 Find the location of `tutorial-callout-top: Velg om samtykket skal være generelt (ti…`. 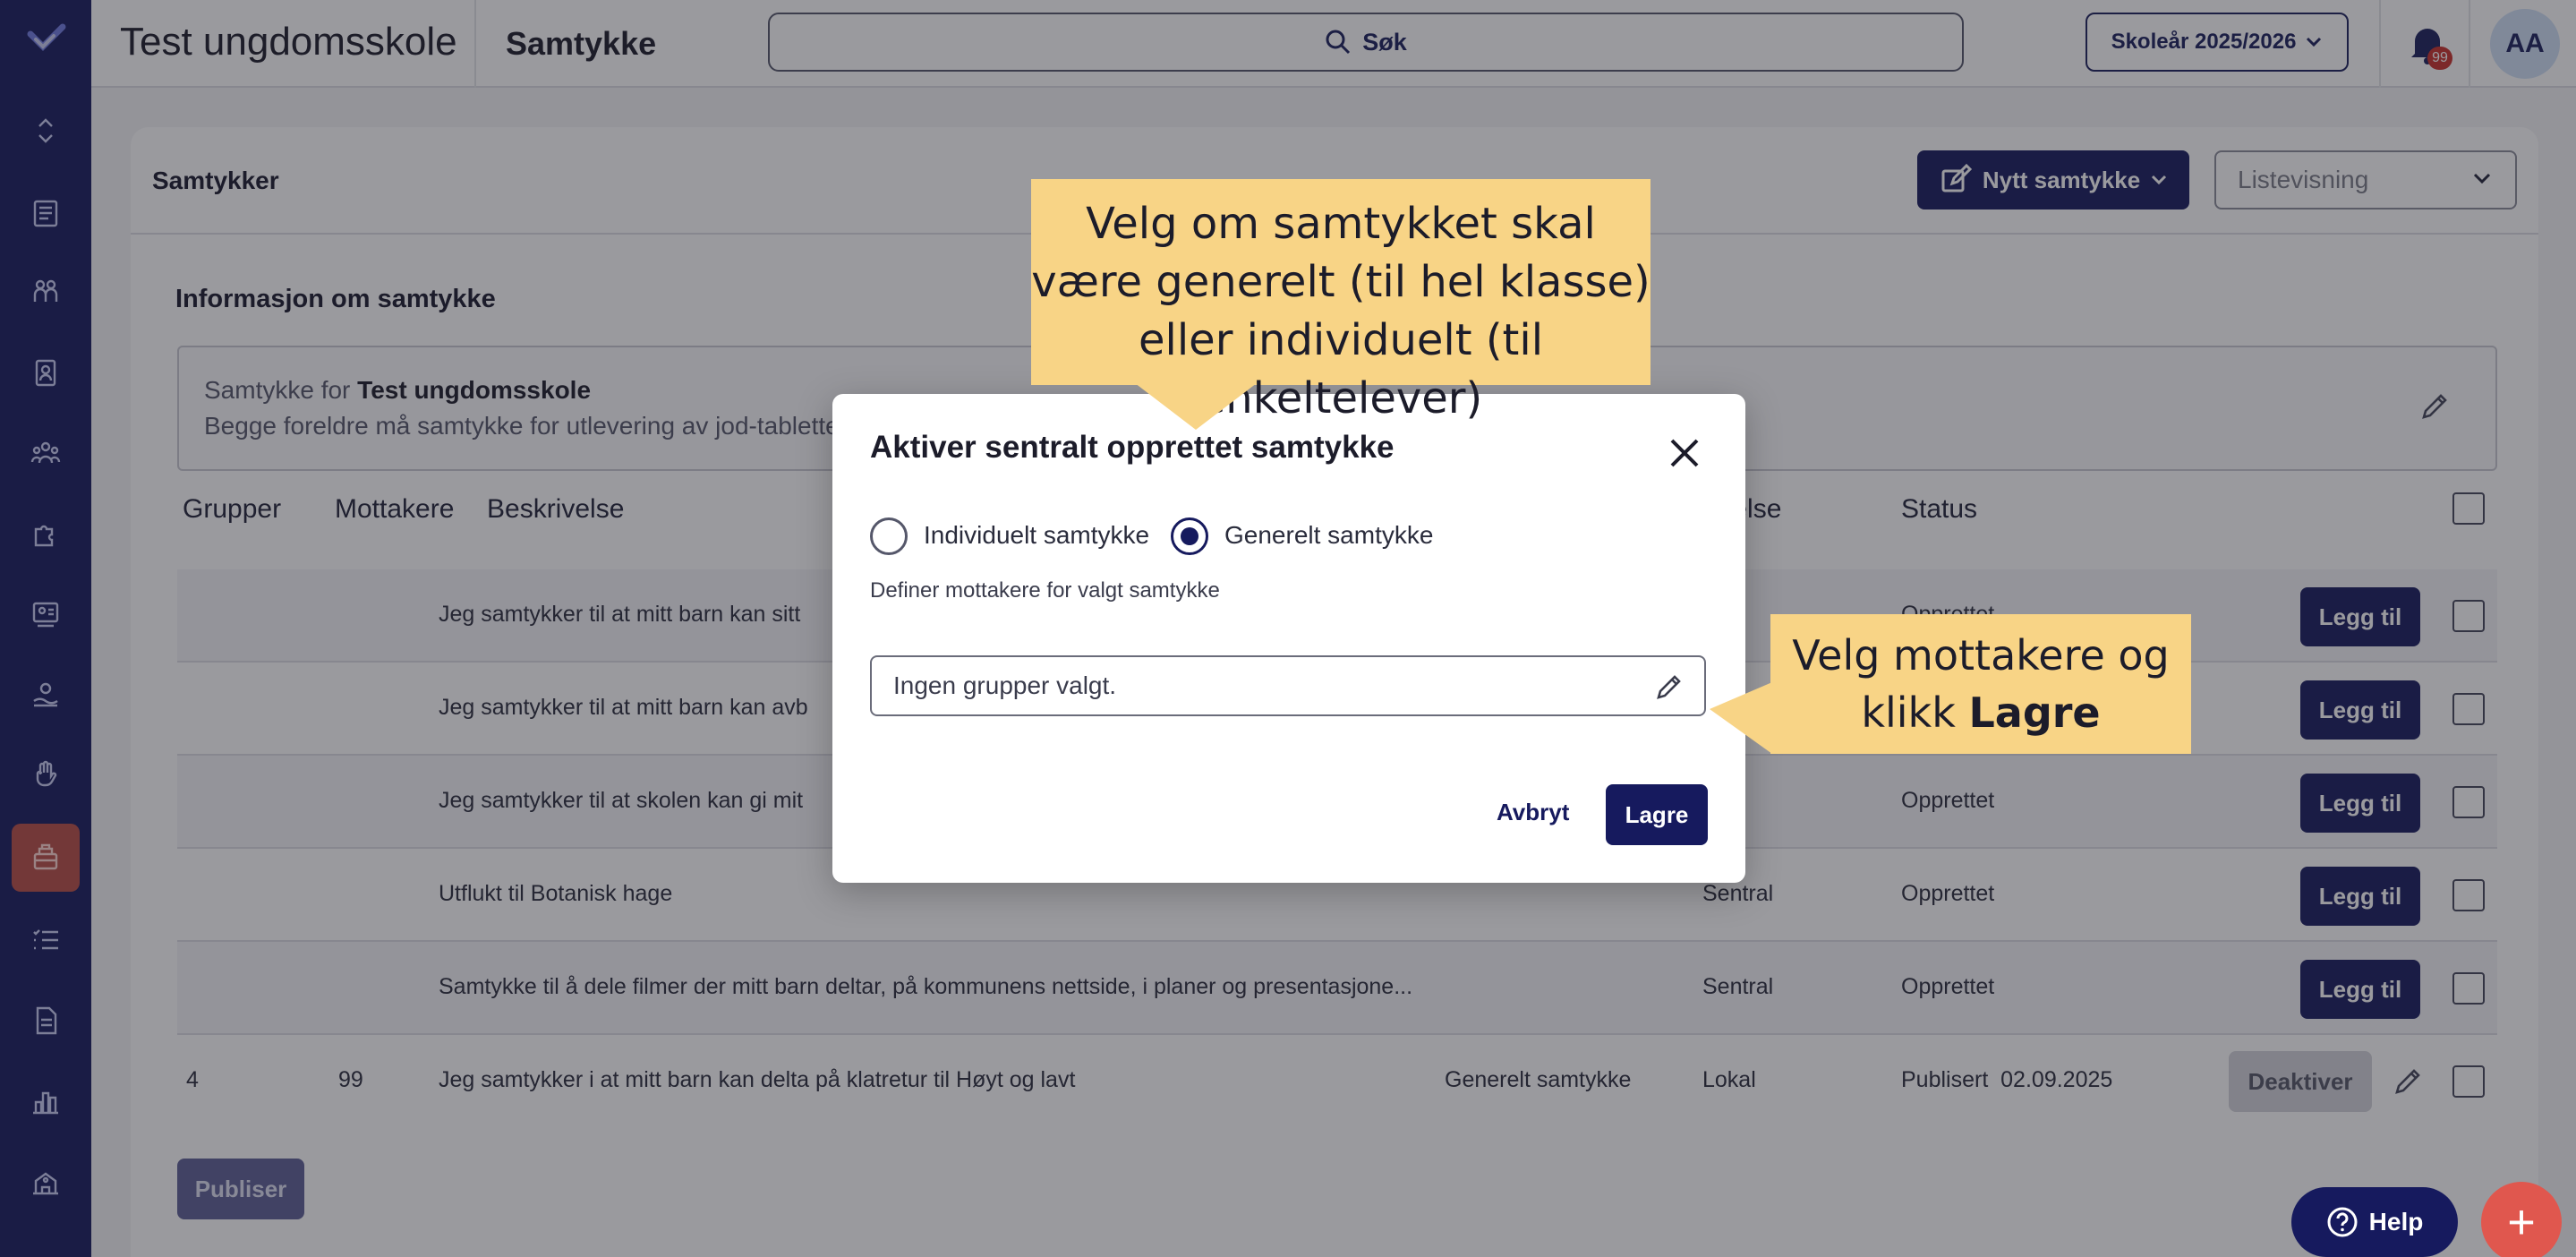

tutorial-callout-top: Velg om samtykket skal være generelt (ti… is located at coordinates (1341, 301).